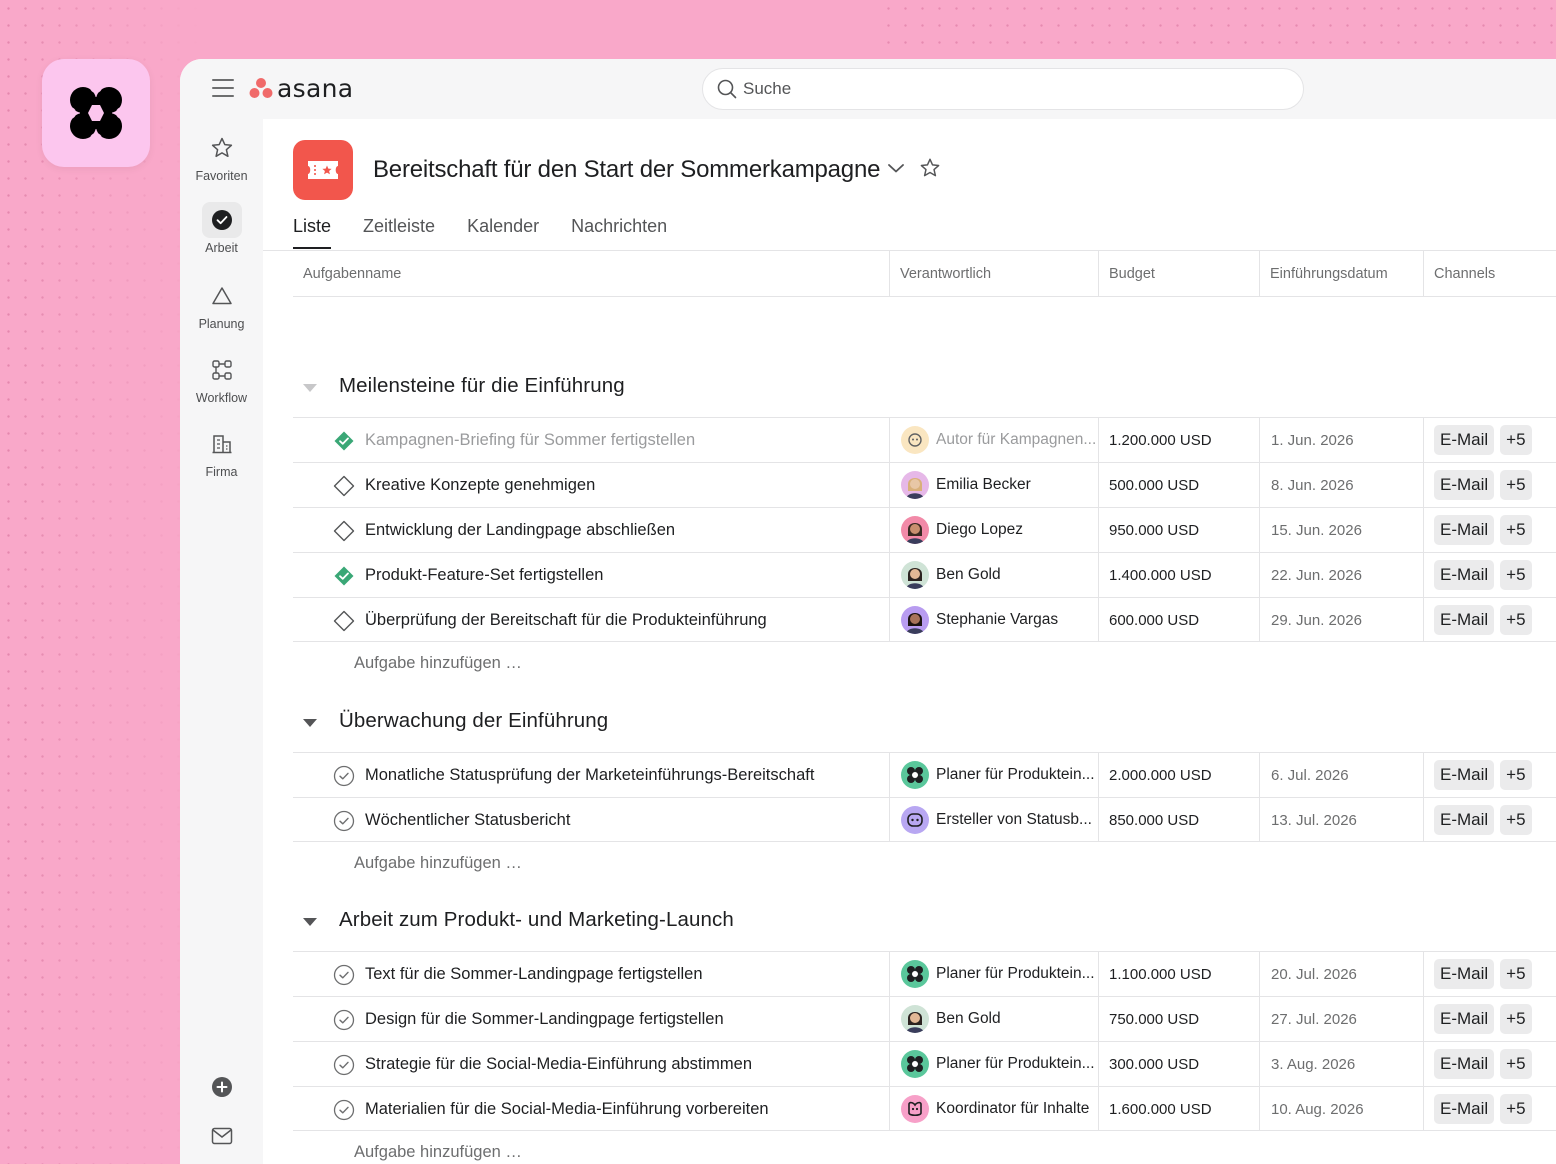 This screenshot has width=1556, height=1164. Describe the element at coordinates (1324, 273) in the screenshot. I see `column-header-launch-date: Einführungsdatum` at that location.